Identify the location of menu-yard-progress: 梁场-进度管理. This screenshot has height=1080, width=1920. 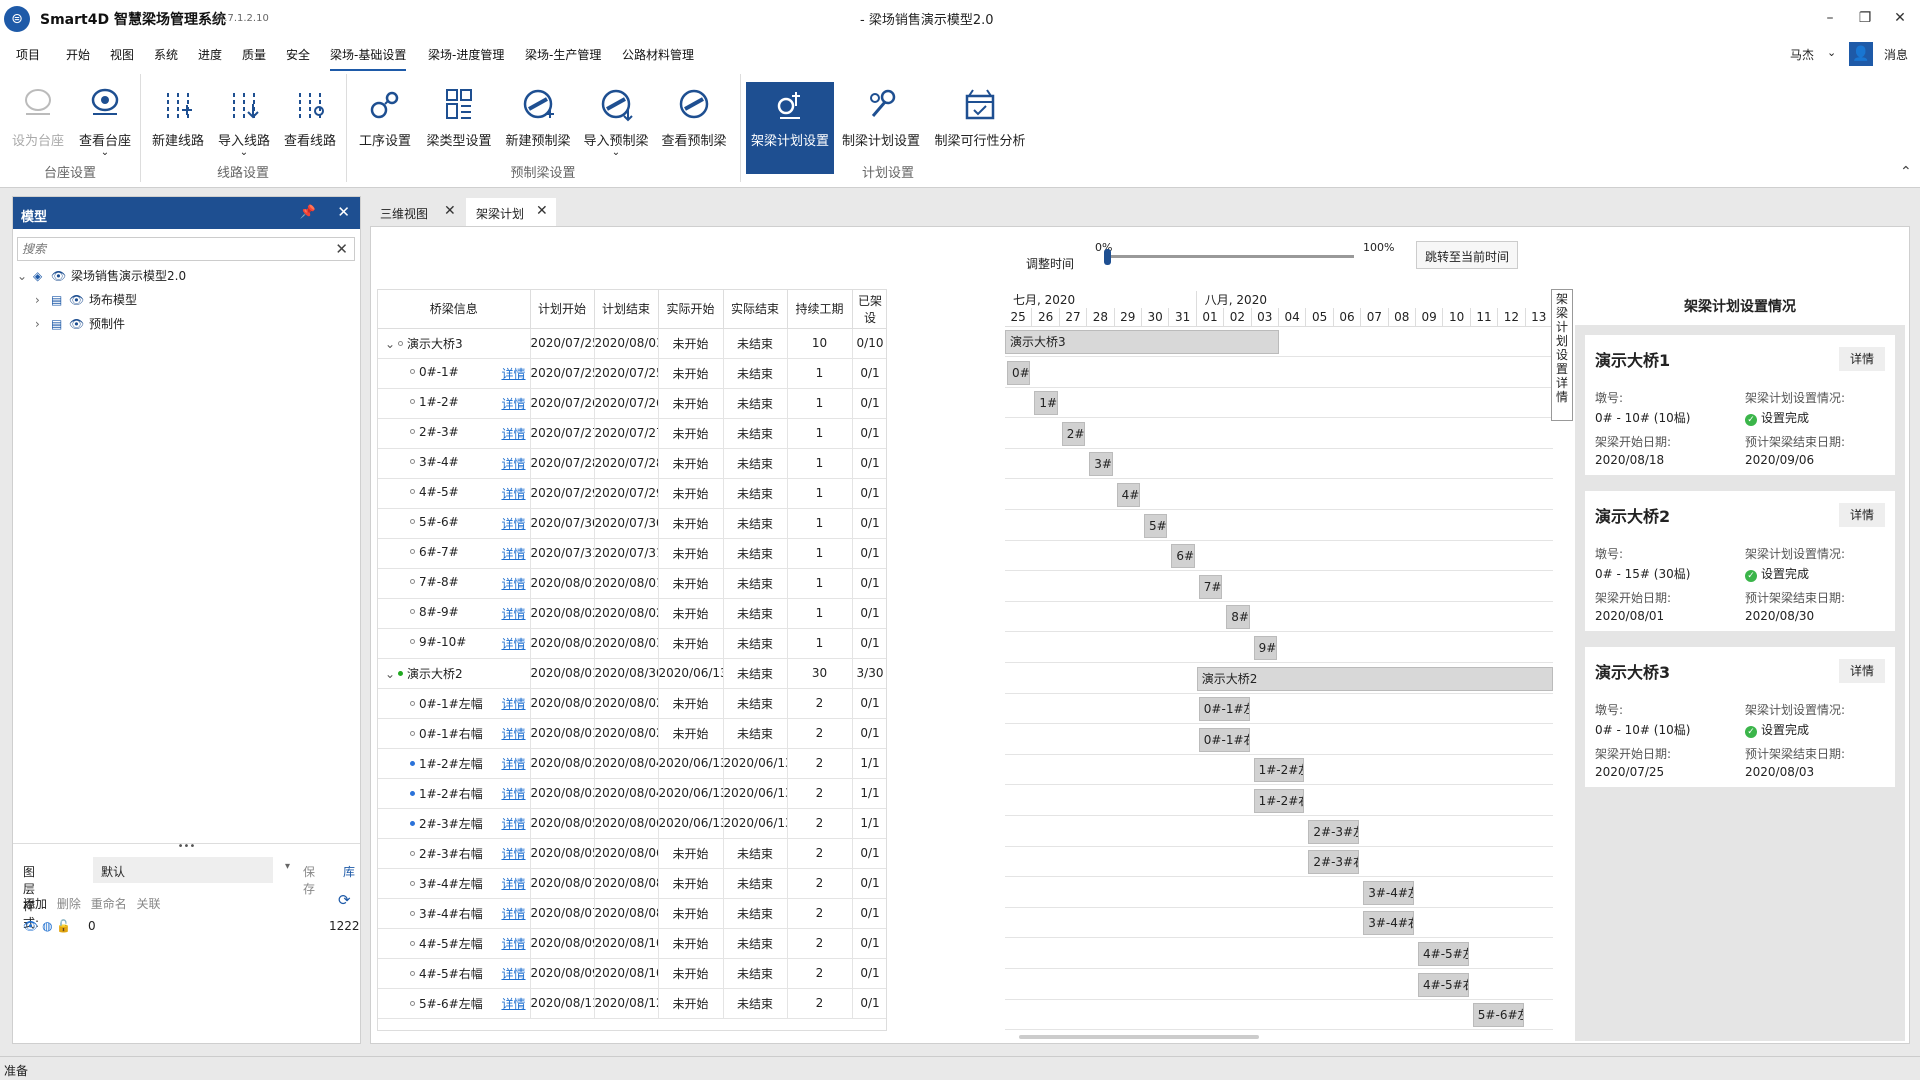
(466, 54).